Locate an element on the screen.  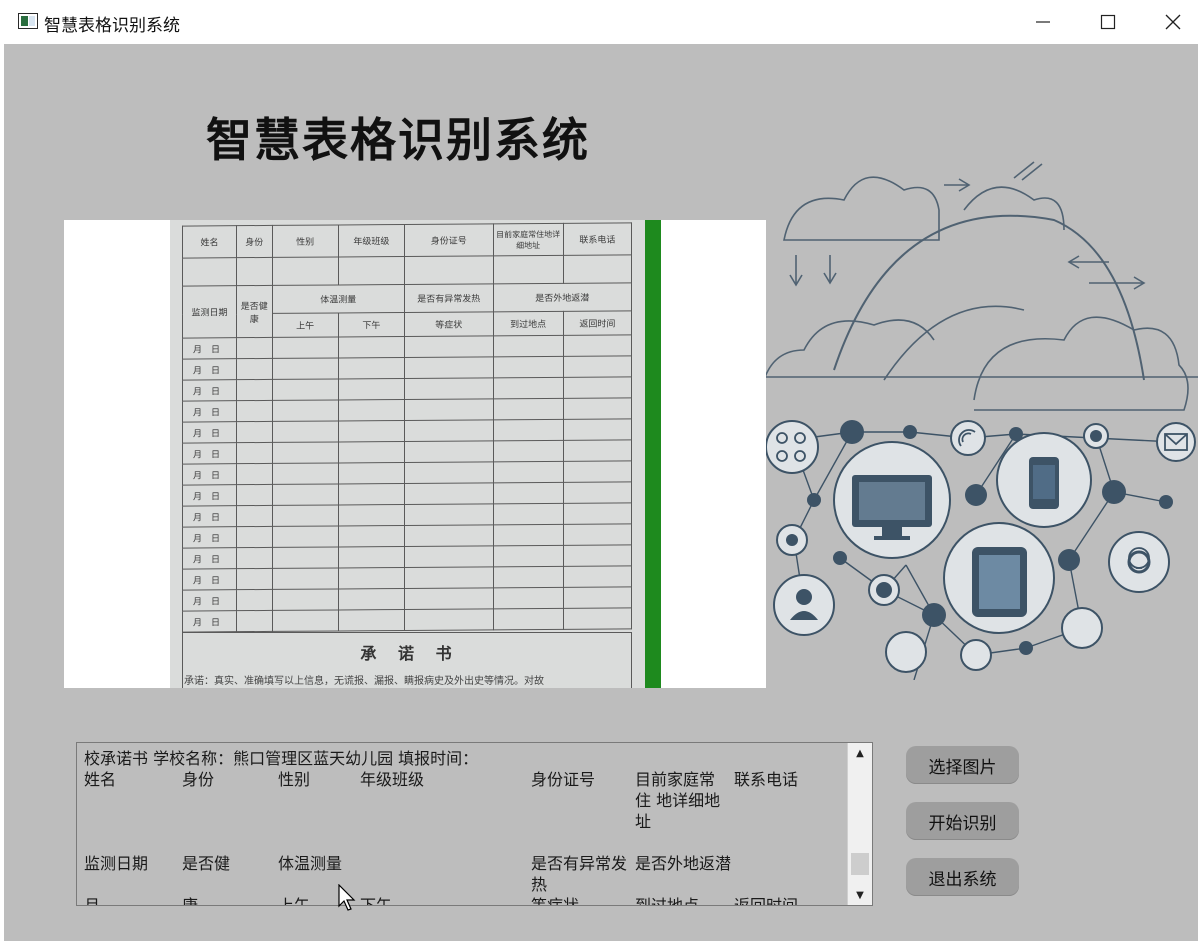
form-cell: 联系电话 is located at coordinates (597, 239).